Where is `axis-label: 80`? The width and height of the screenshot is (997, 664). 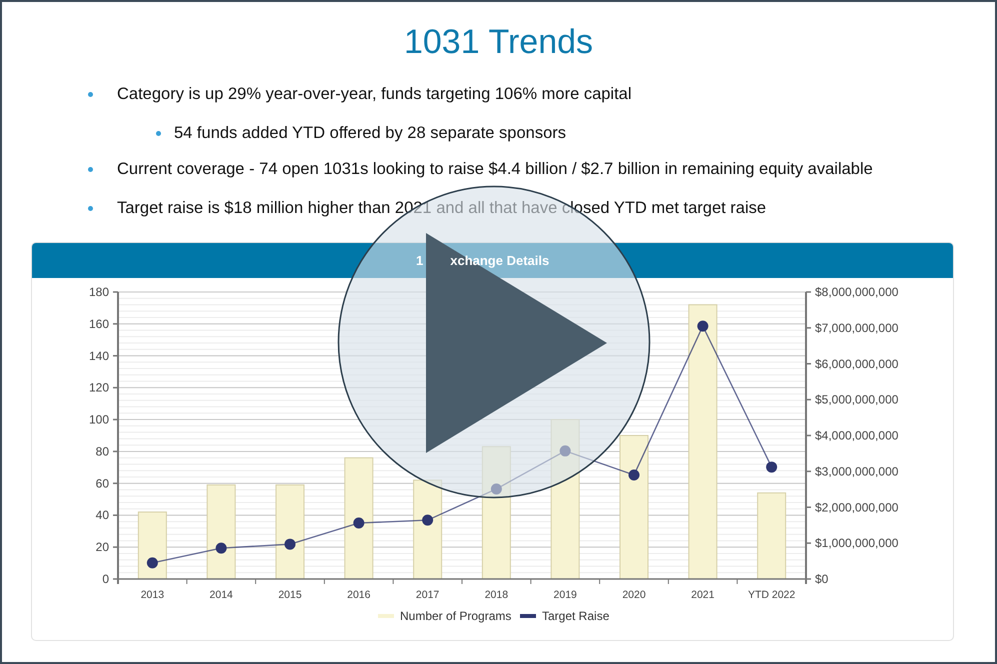 axis-label: 80 is located at coordinates (102, 451).